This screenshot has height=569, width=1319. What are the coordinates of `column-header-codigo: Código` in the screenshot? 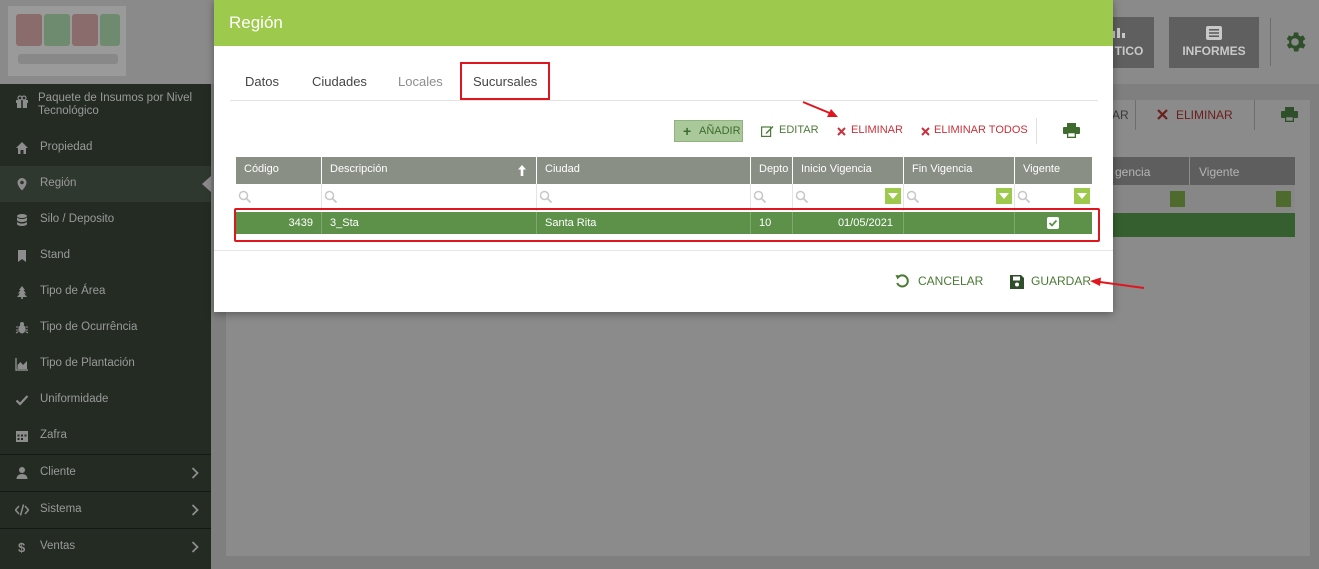 It's located at (278, 170).